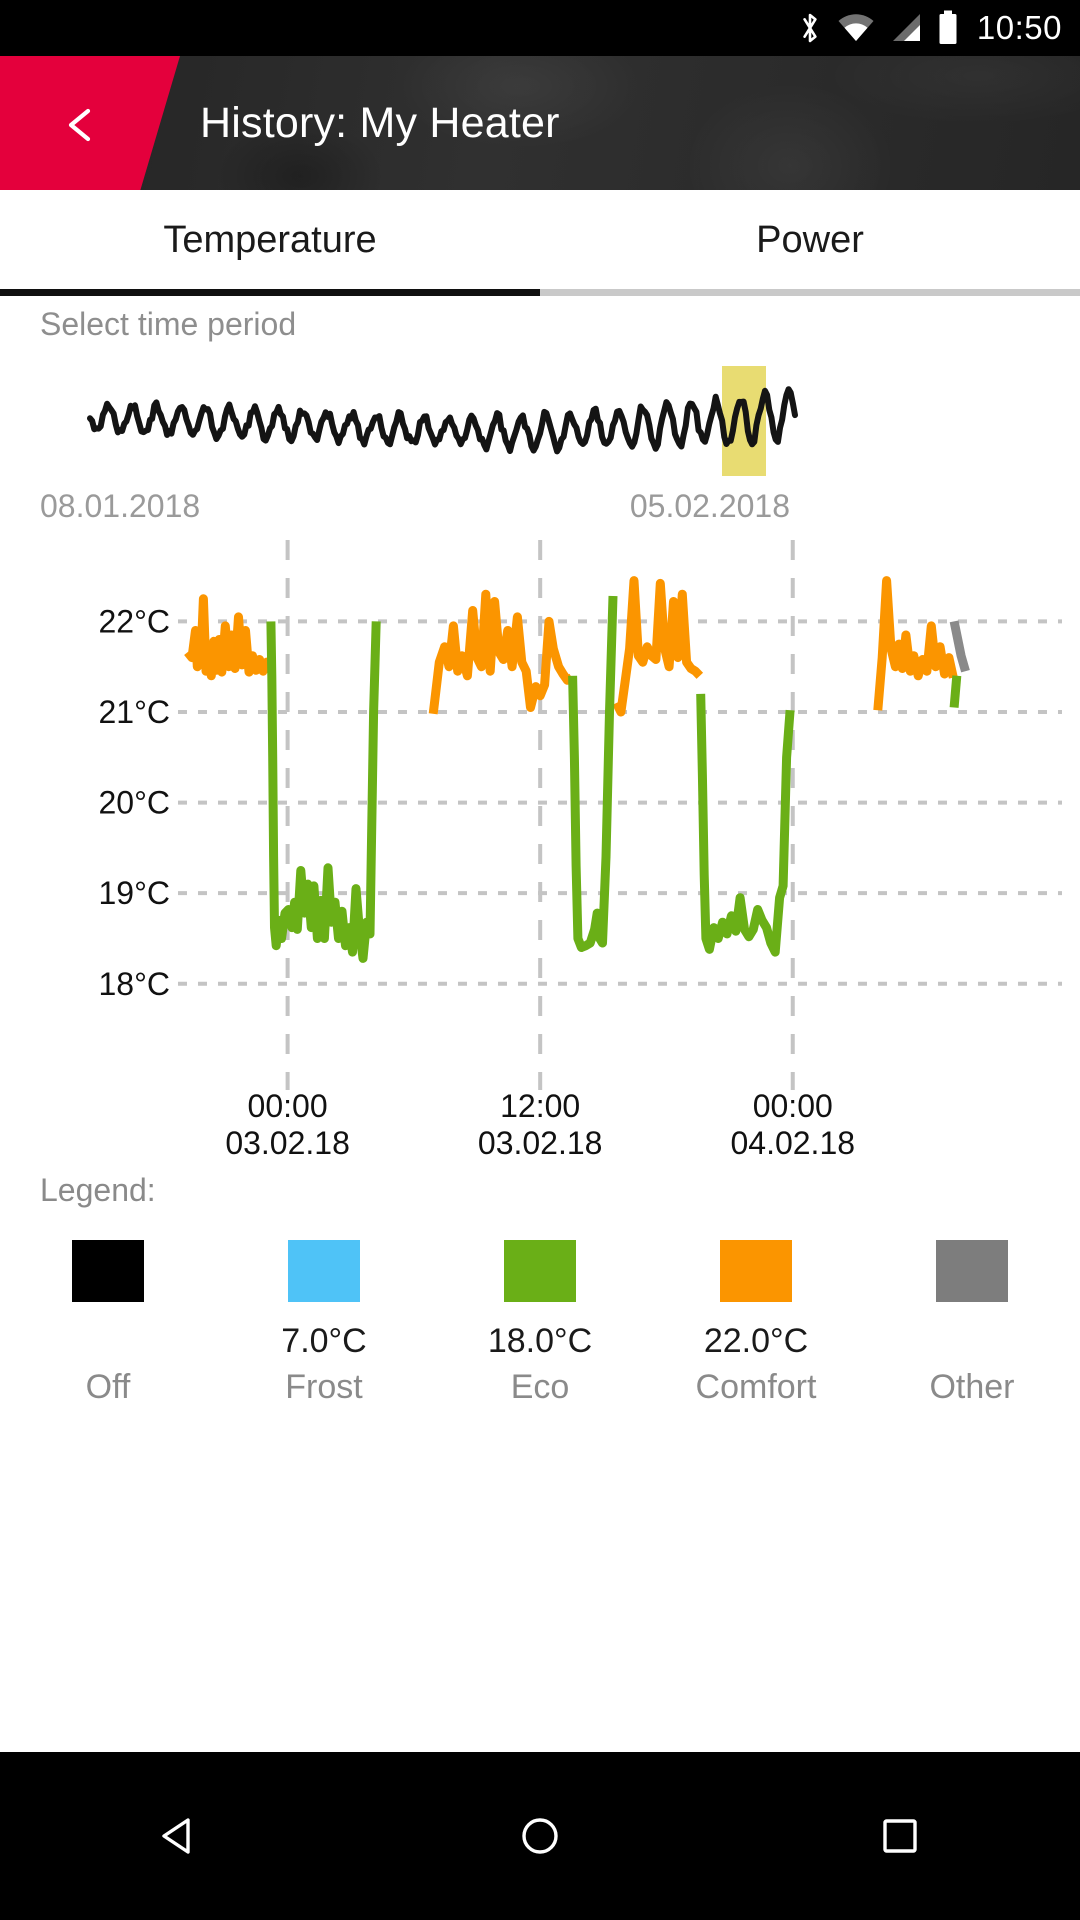 Image resolution: width=1080 pixels, height=1920 pixels. I want to click on status-bar: 10:50, so click(540, 28).